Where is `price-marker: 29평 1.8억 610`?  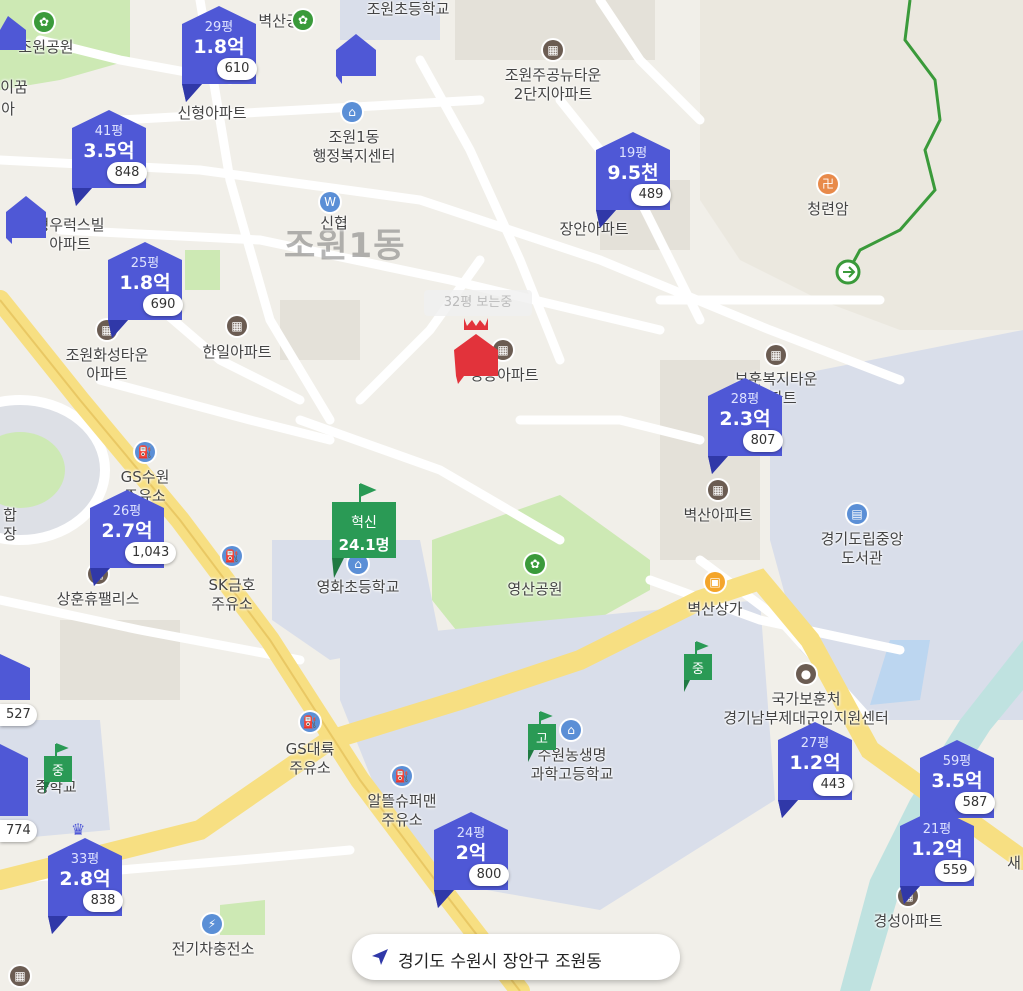
price-marker: 29평 1.8억 610 is located at coordinates (219, 56).